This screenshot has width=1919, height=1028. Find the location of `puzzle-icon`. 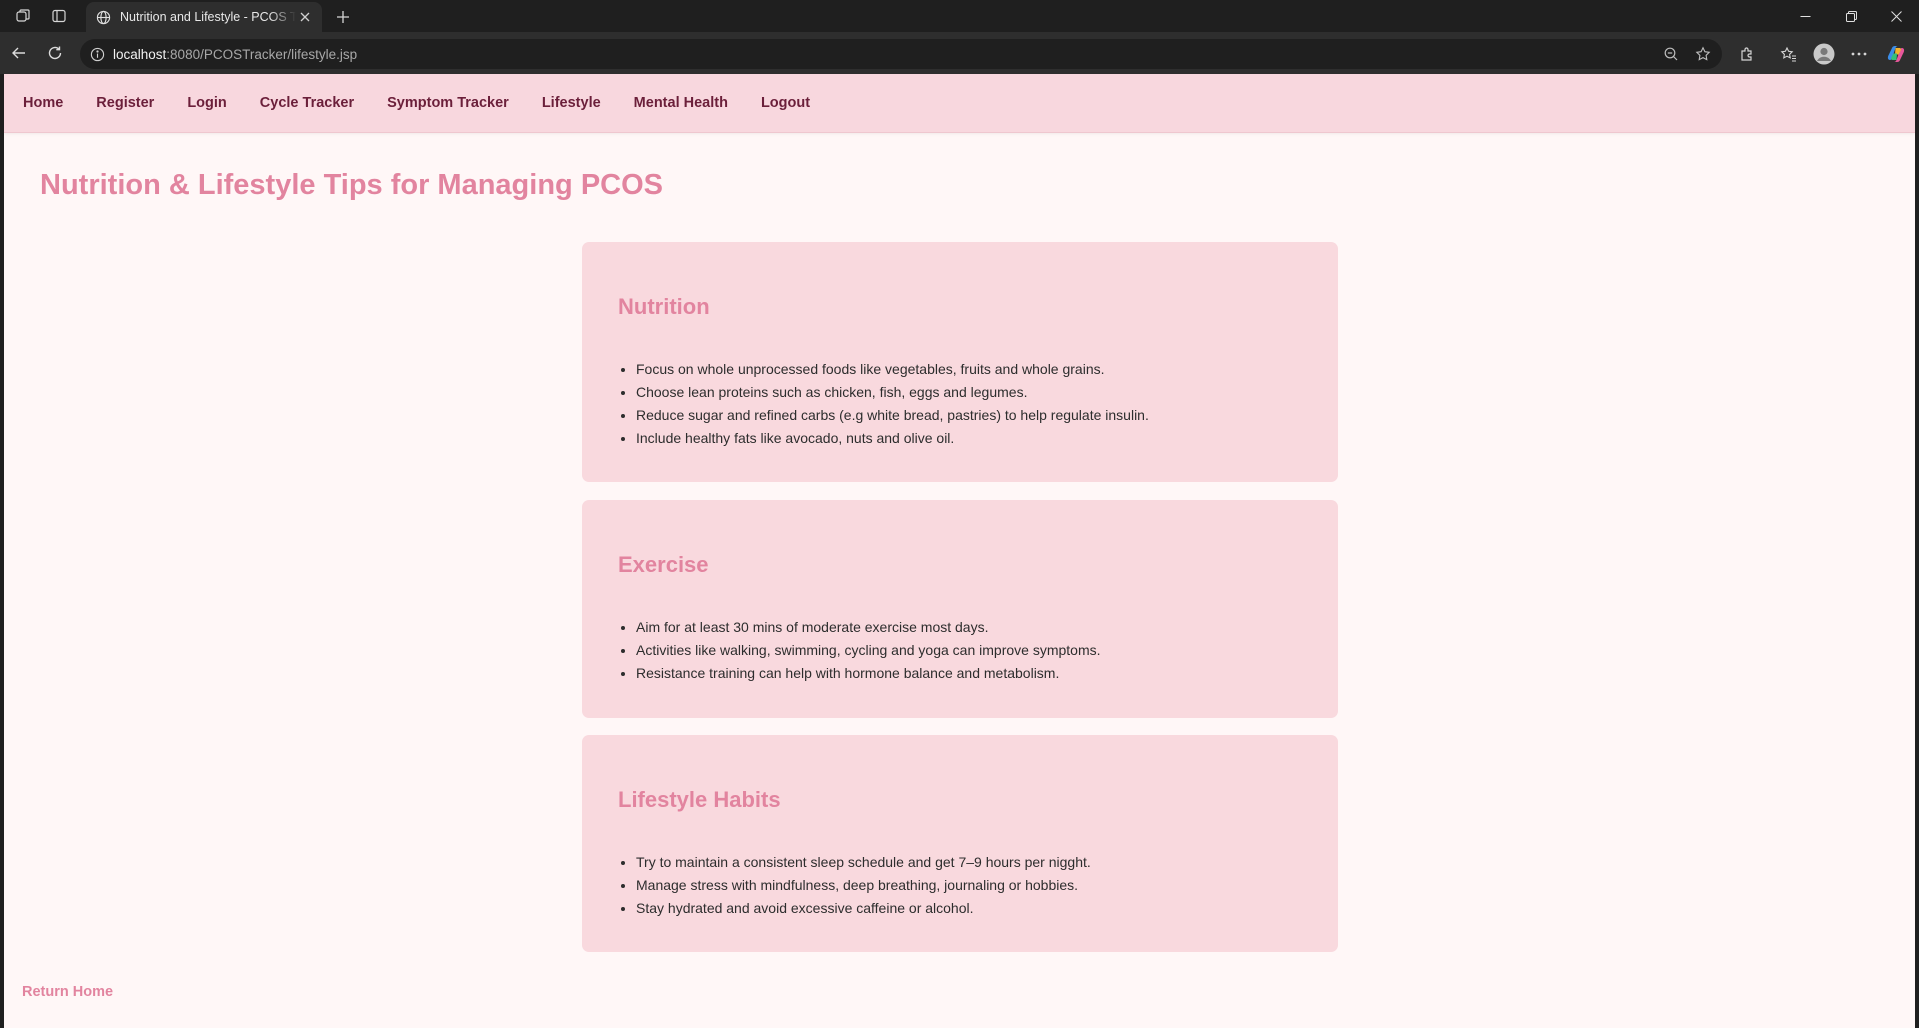

puzzle-icon is located at coordinates (1747, 54).